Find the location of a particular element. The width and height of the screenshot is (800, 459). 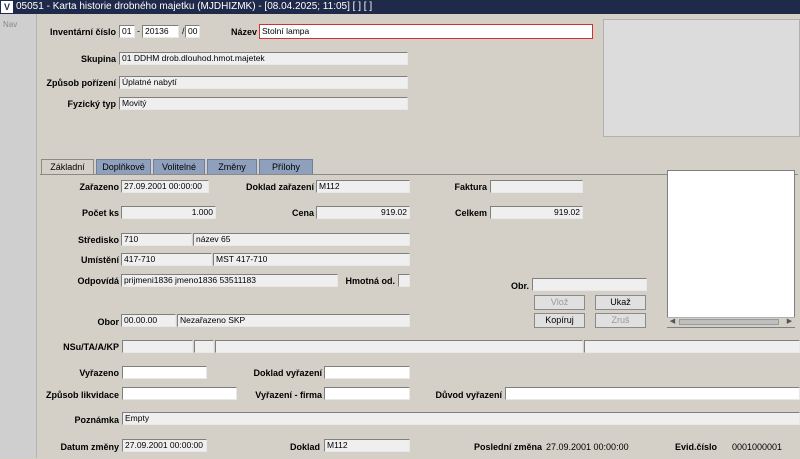

celkem-field: 919.02 is located at coordinates (536, 212).